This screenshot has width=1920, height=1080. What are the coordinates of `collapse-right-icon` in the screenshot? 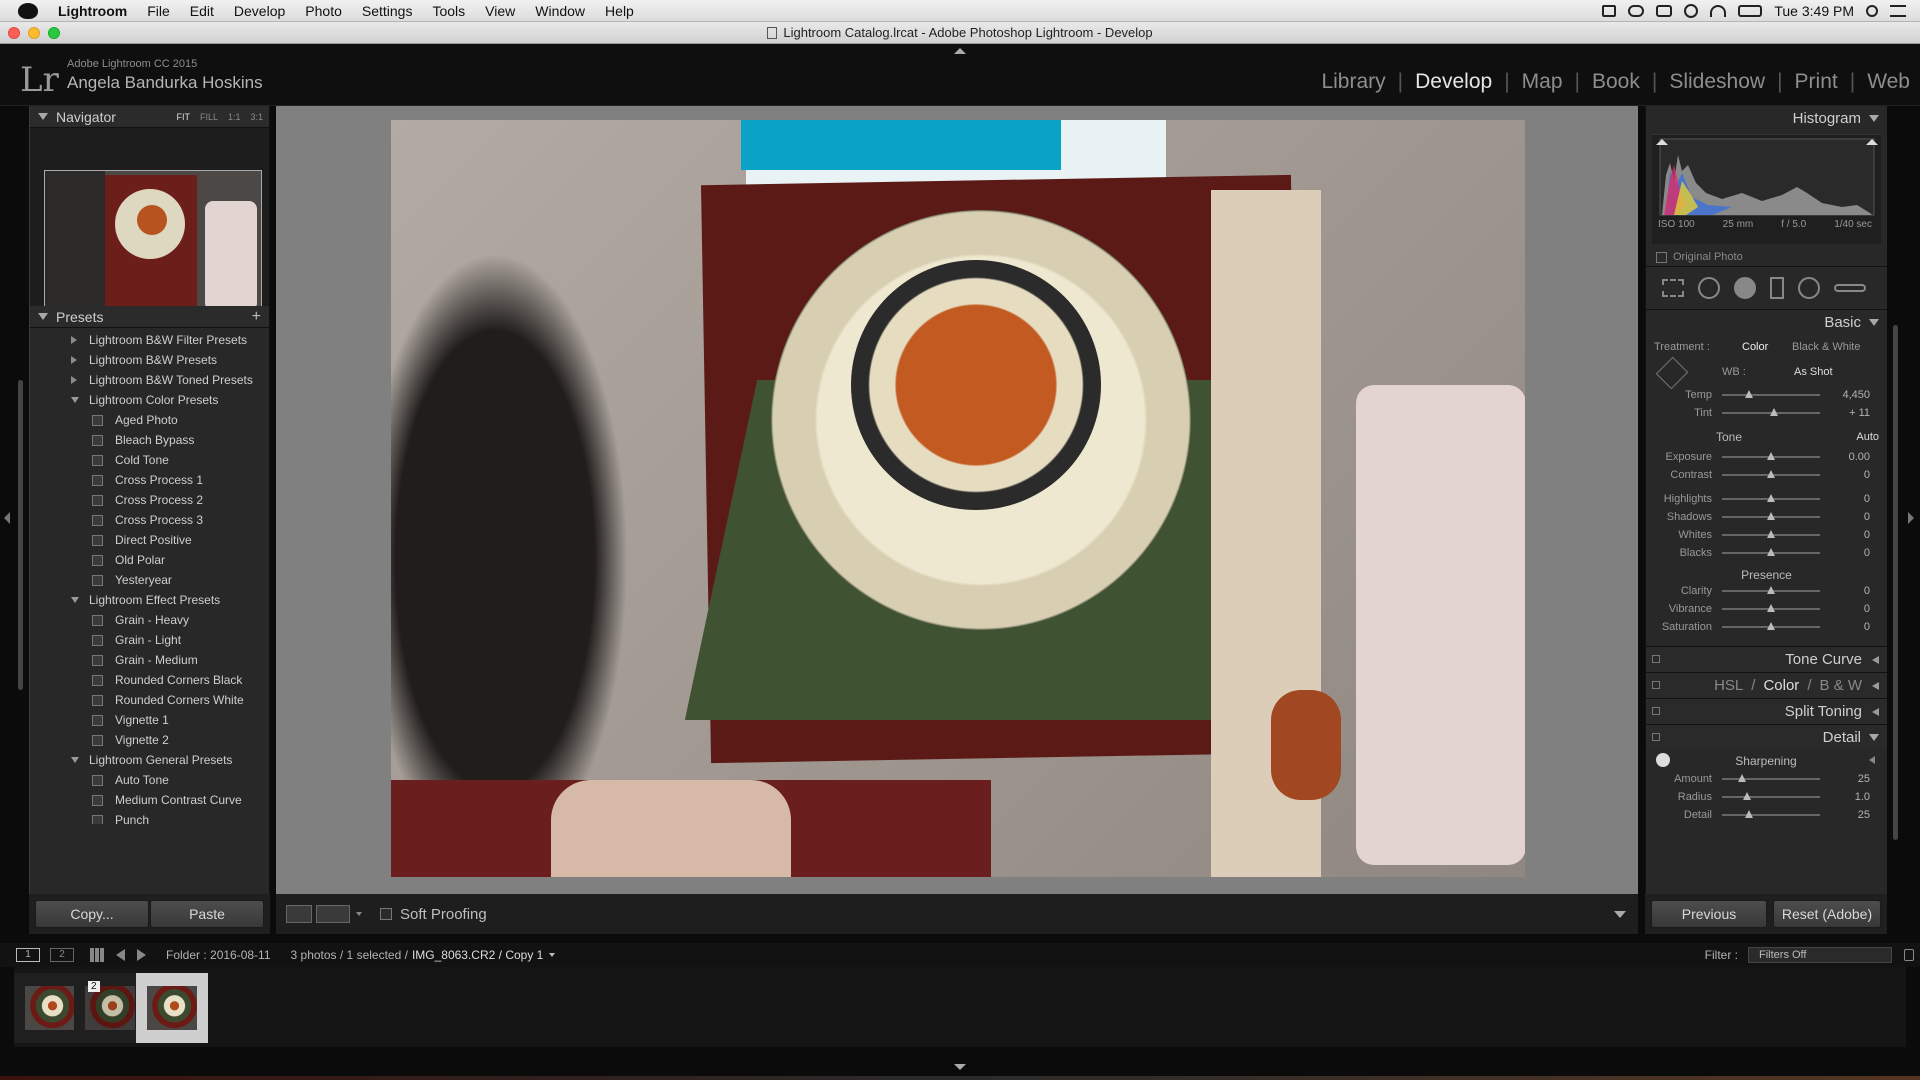 It's located at (1911, 518).